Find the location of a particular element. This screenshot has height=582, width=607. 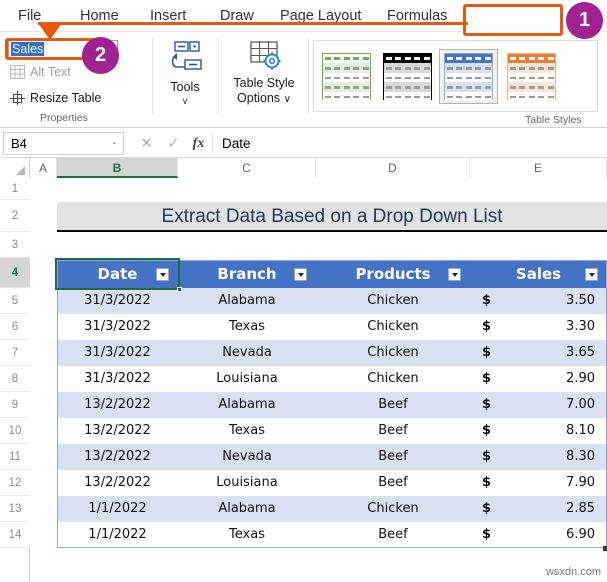

cell-amount: 2.90 is located at coordinates (547, 379).